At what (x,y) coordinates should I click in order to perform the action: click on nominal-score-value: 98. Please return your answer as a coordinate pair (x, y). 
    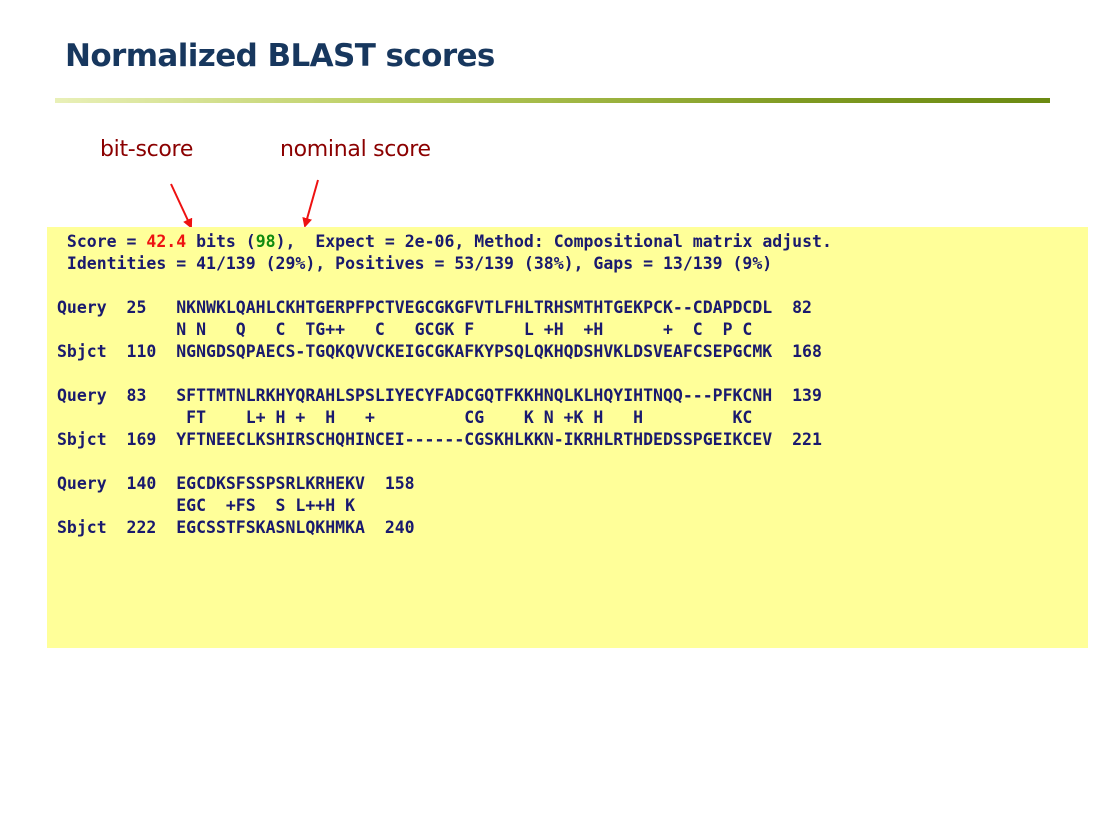
    Looking at the image, I should click on (265, 241).